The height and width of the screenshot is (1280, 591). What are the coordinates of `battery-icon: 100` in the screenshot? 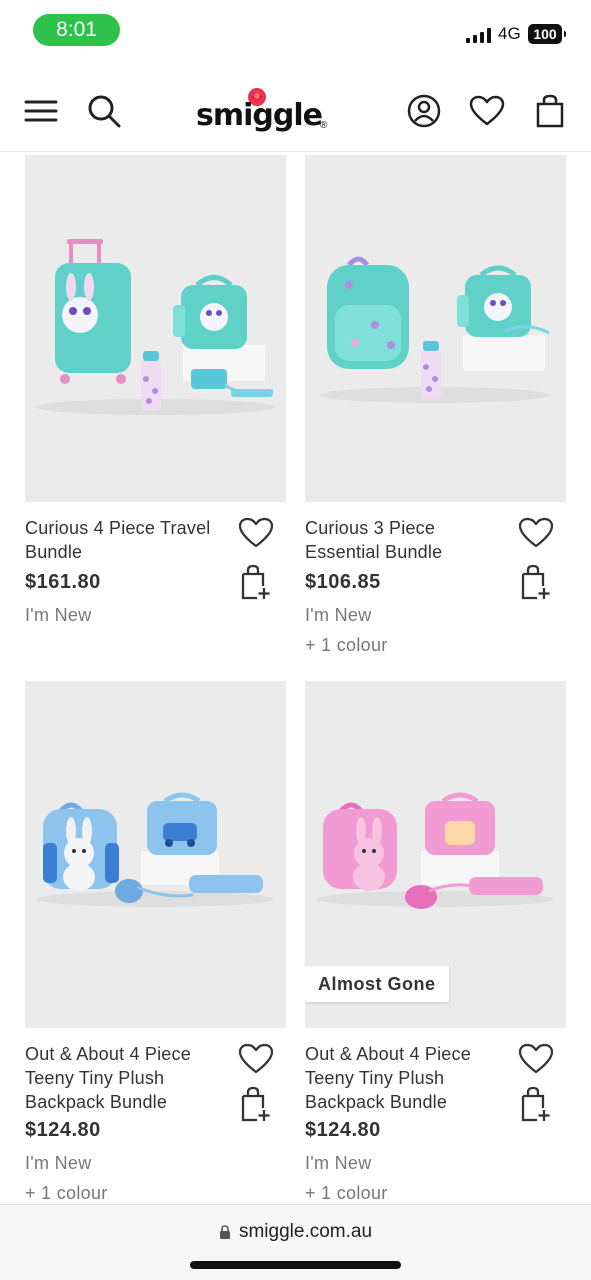 It's located at (547, 34).